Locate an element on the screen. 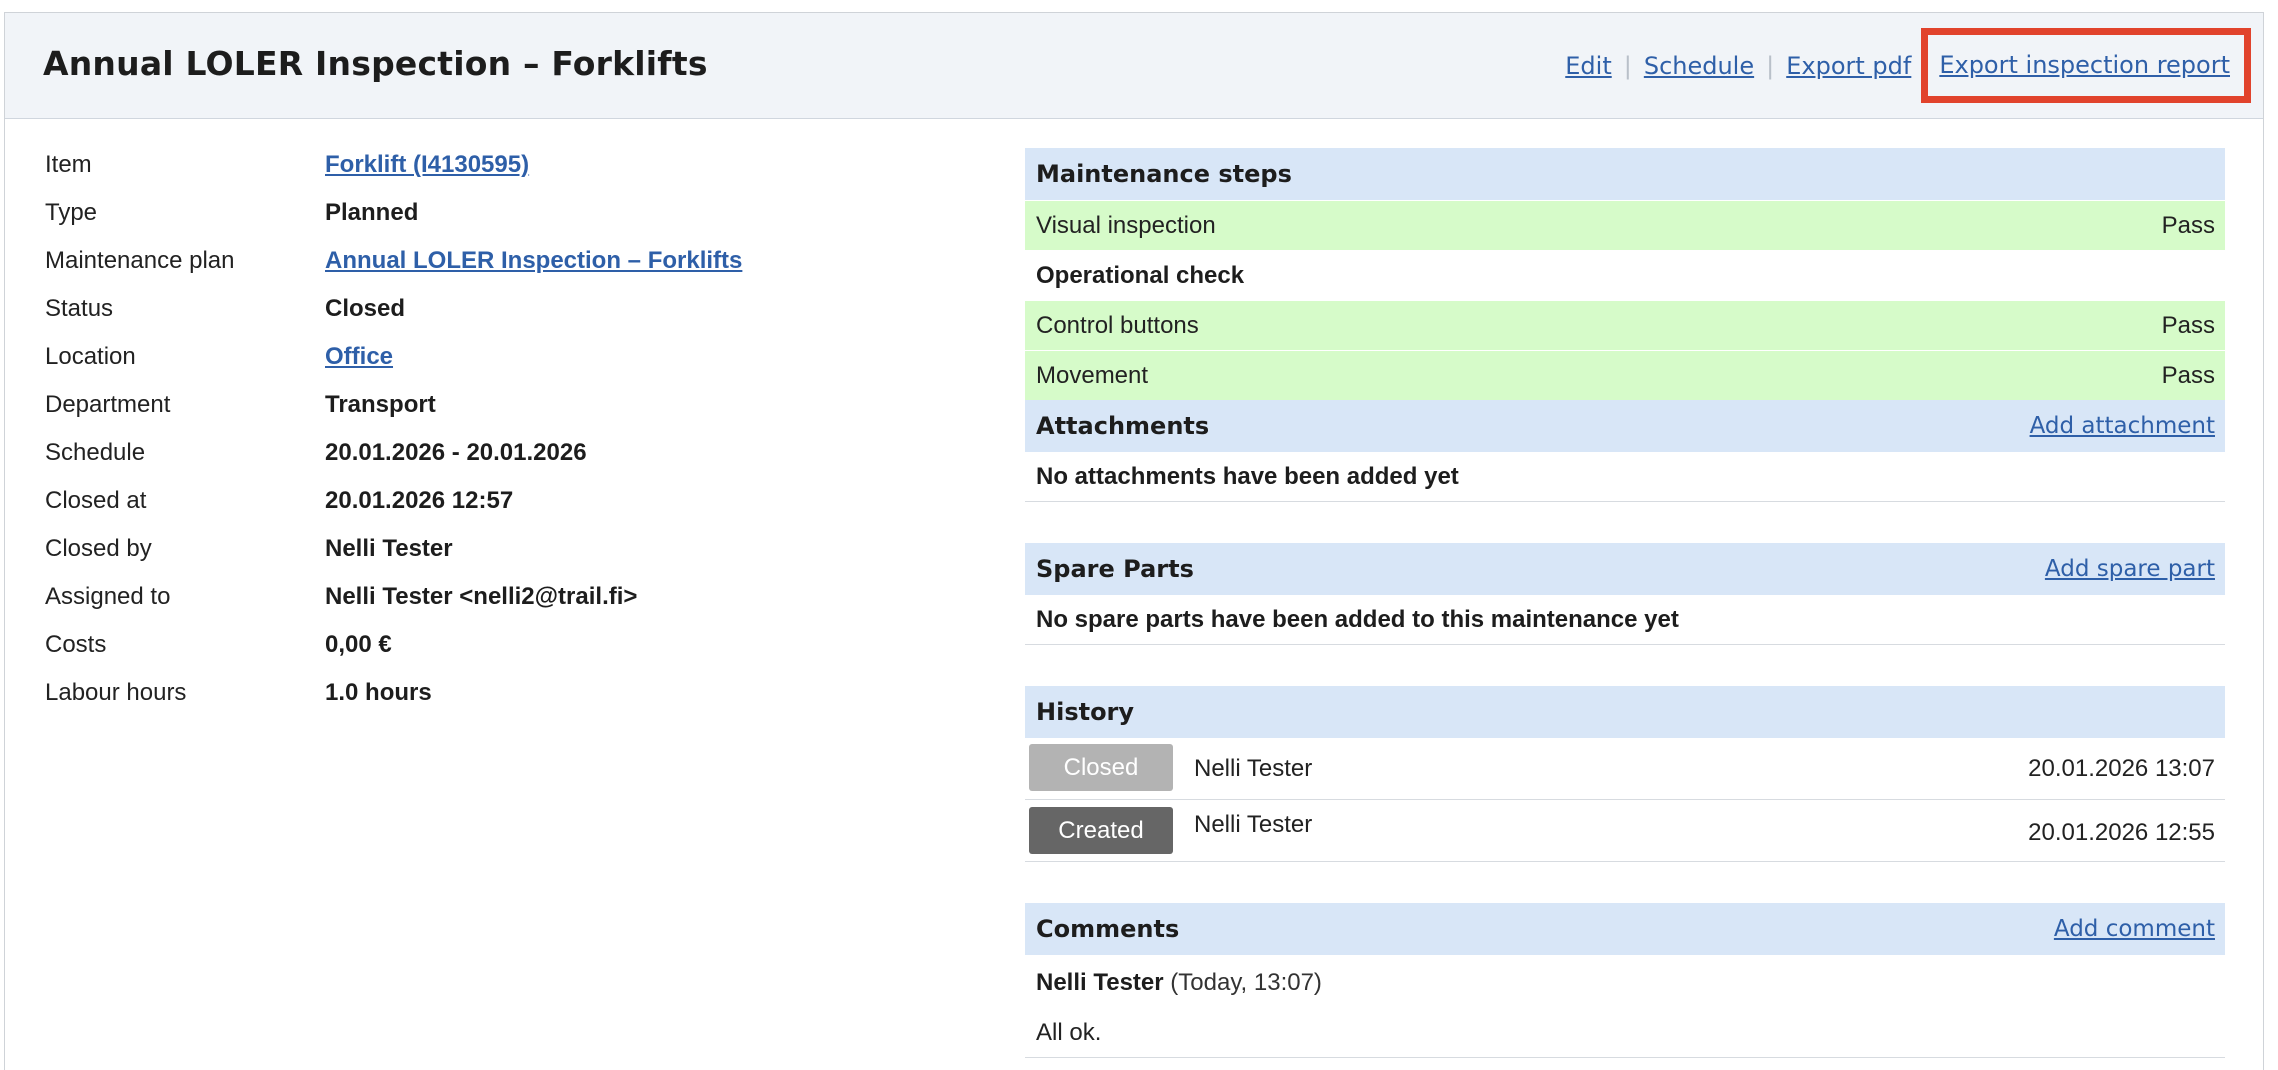 The height and width of the screenshot is (1070, 2278). step-row: Control buttons Pass is located at coordinates (1625, 325).